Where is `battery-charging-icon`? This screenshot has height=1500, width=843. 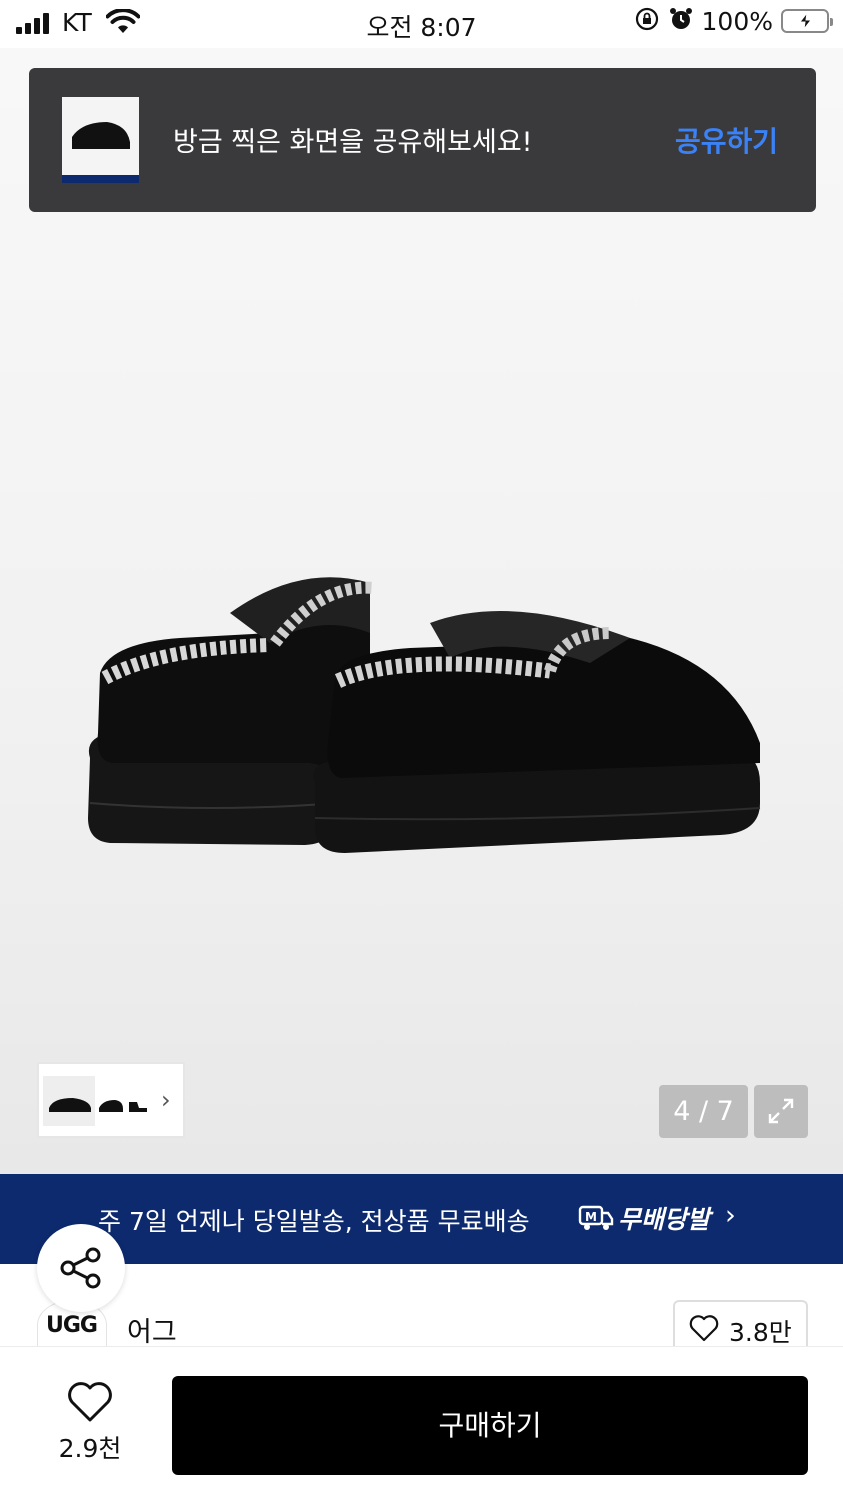 battery-charging-icon is located at coordinates (807, 21).